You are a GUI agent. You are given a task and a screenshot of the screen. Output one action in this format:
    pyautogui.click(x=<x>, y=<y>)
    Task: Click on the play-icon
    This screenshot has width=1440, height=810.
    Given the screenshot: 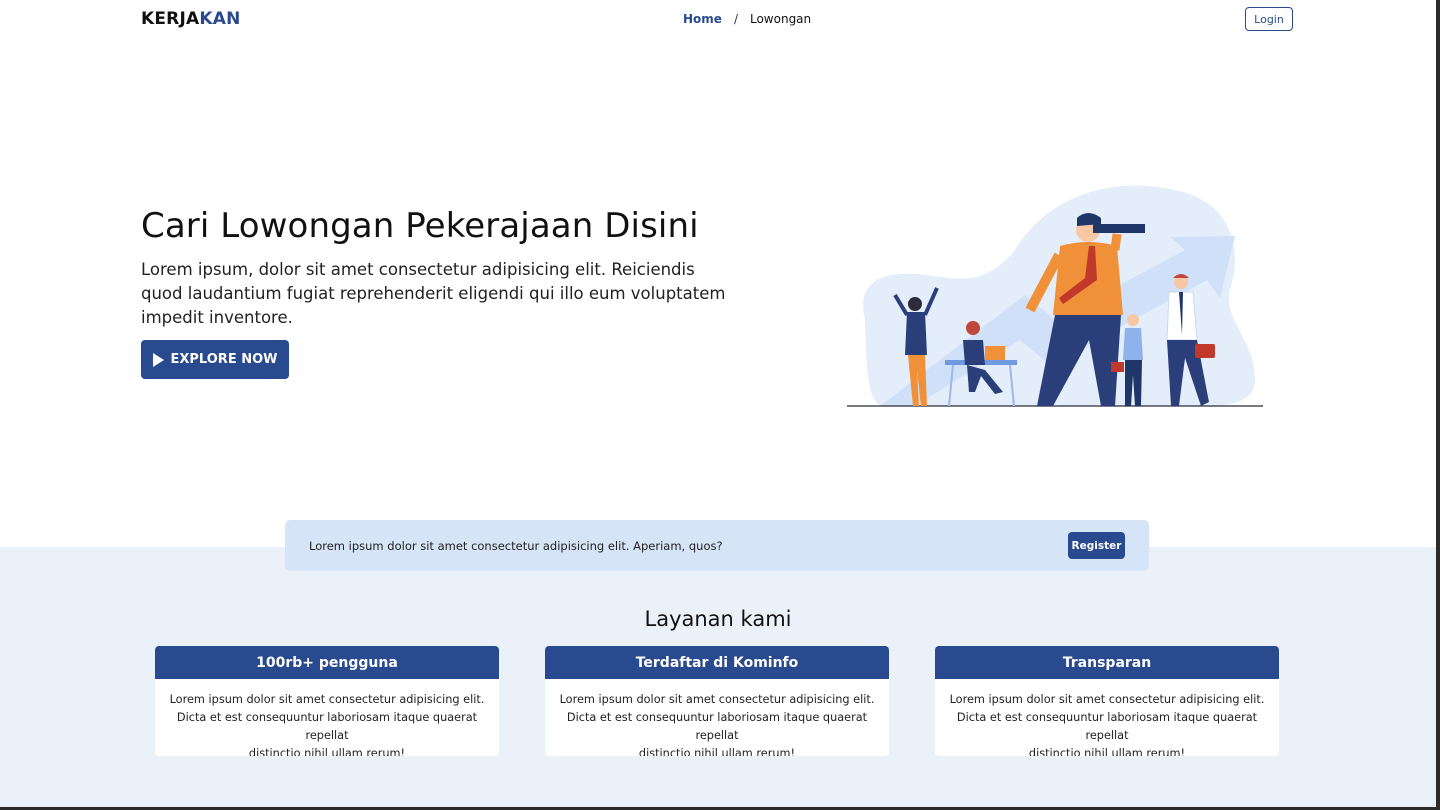 What is the action you would take?
    pyautogui.click(x=158, y=359)
    